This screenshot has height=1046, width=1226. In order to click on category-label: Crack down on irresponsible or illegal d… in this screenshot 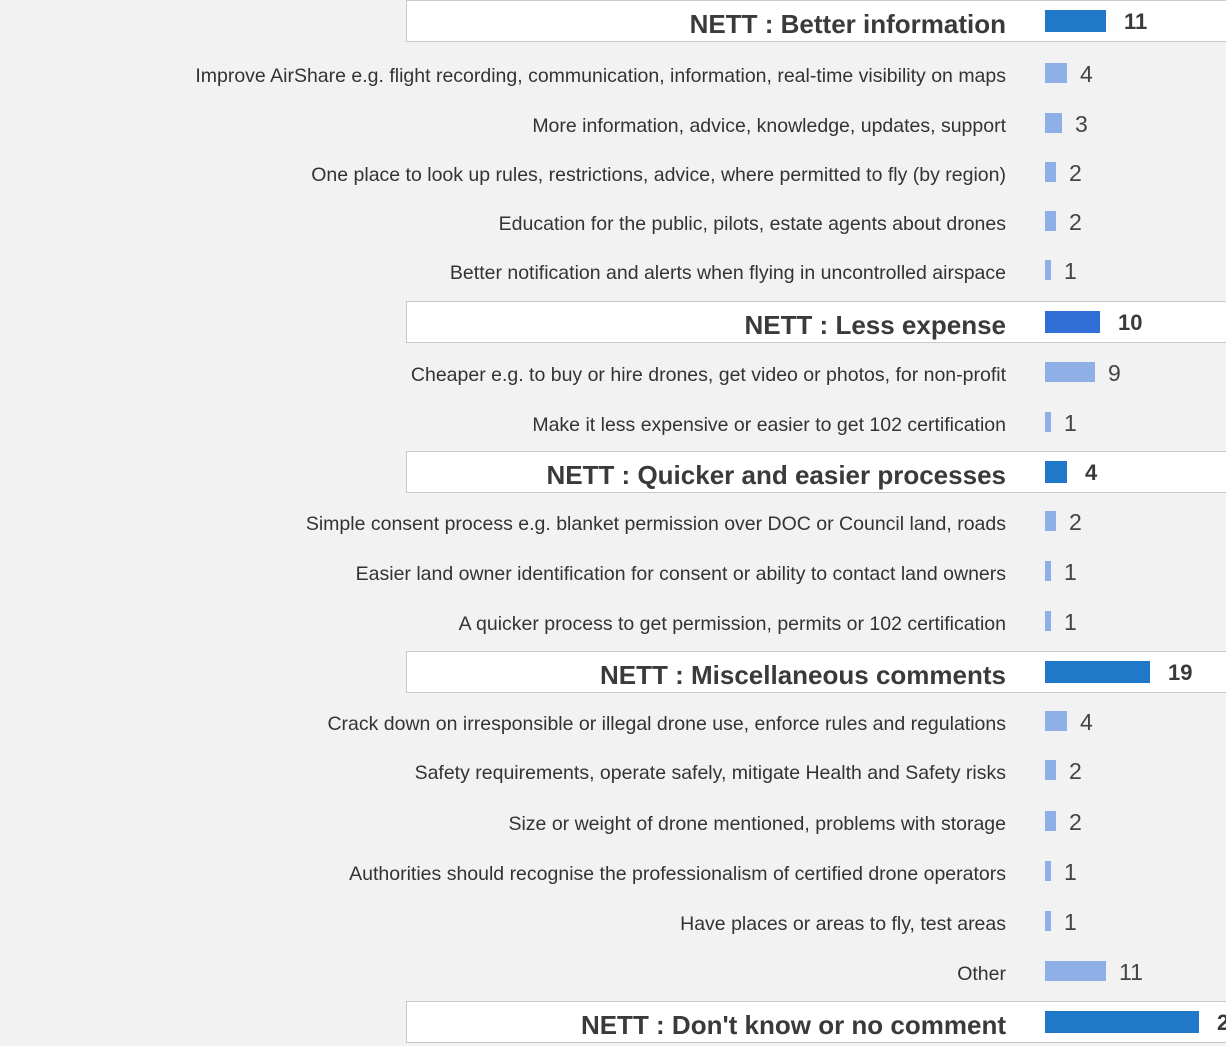, I will do `click(666, 724)`.